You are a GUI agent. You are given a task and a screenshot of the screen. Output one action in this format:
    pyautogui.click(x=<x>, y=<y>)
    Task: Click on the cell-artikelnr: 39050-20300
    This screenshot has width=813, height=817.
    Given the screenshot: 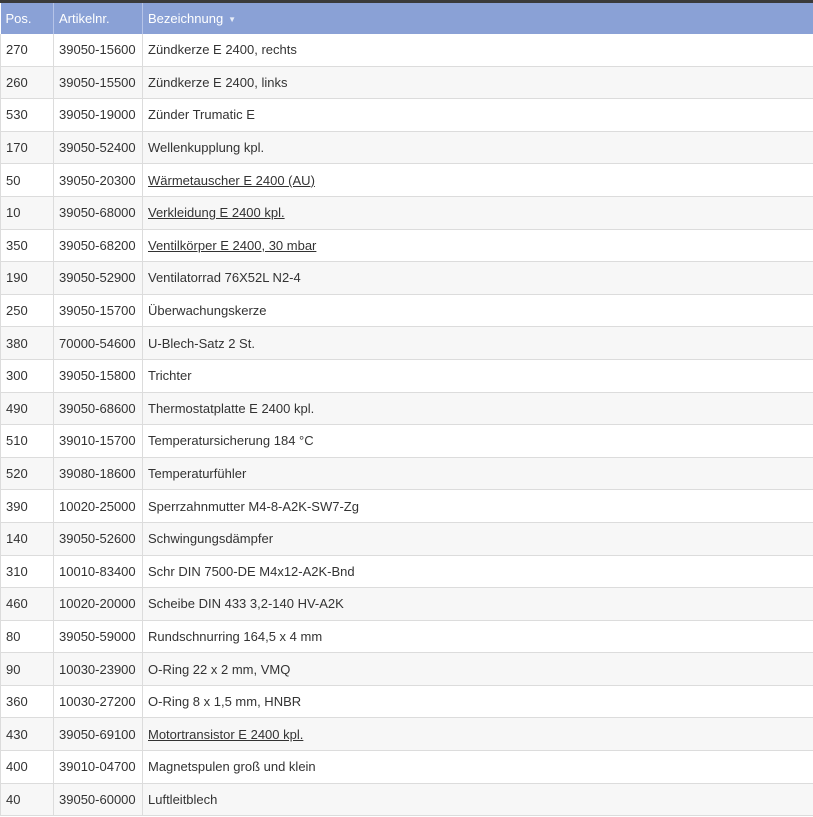 What is the action you would take?
    pyautogui.click(x=98, y=180)
    